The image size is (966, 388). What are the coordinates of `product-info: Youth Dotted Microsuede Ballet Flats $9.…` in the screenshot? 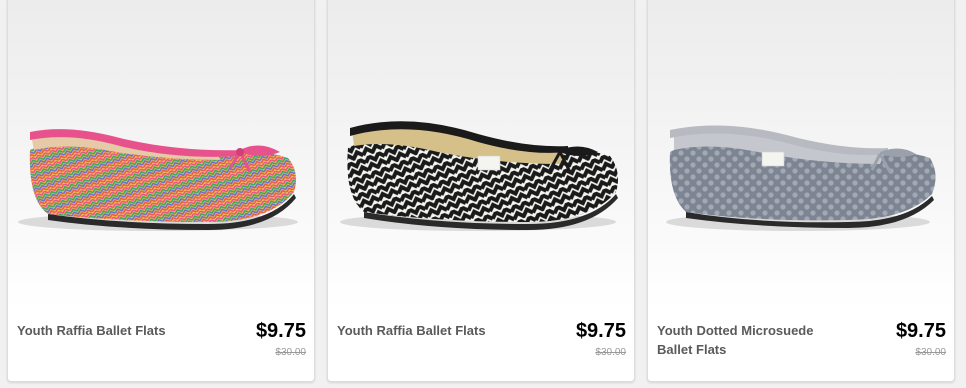 It's located at (801, 345).